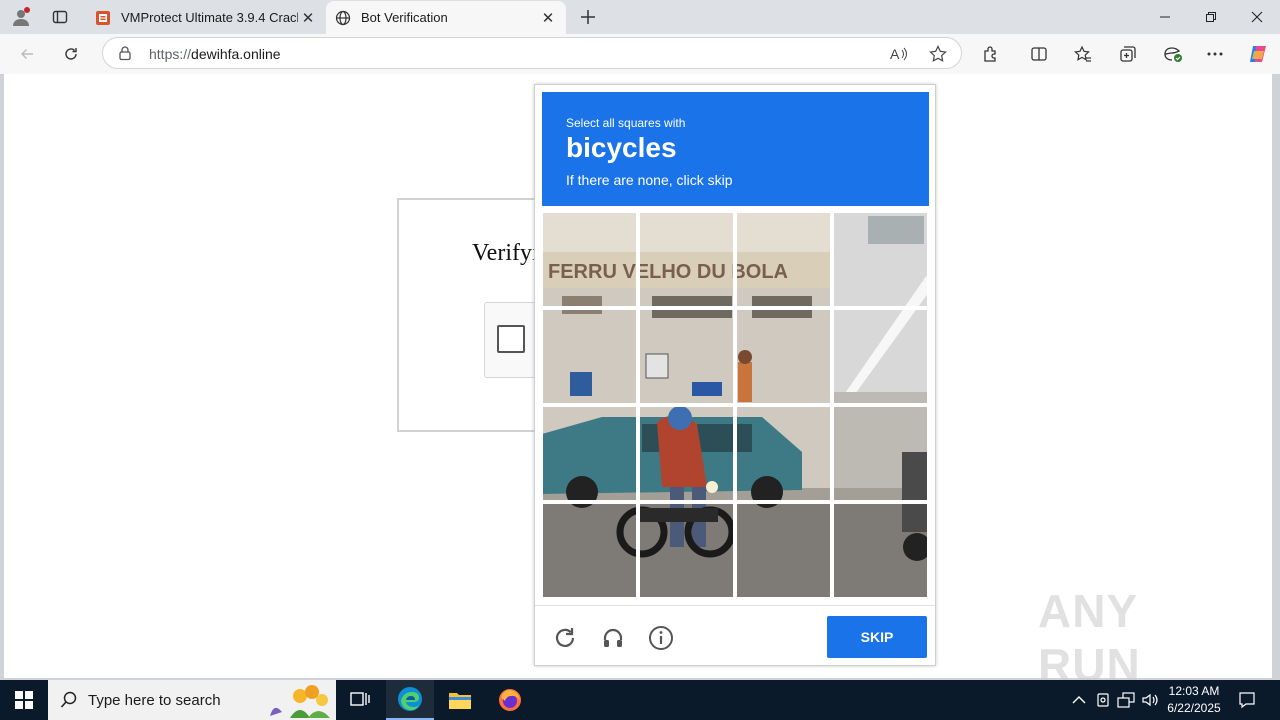 The height and width of the screenshot is (720, 1280). Describe the element at coordinates (1039, 54) in the screenshot. I see `split-screen-icon` at that location.